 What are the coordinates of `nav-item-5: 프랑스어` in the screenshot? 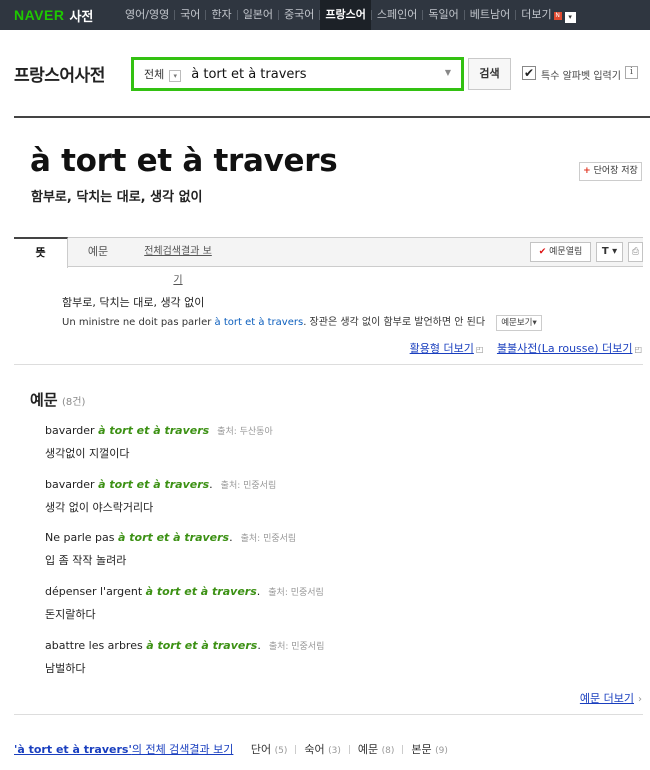 It's located at (345, 15).